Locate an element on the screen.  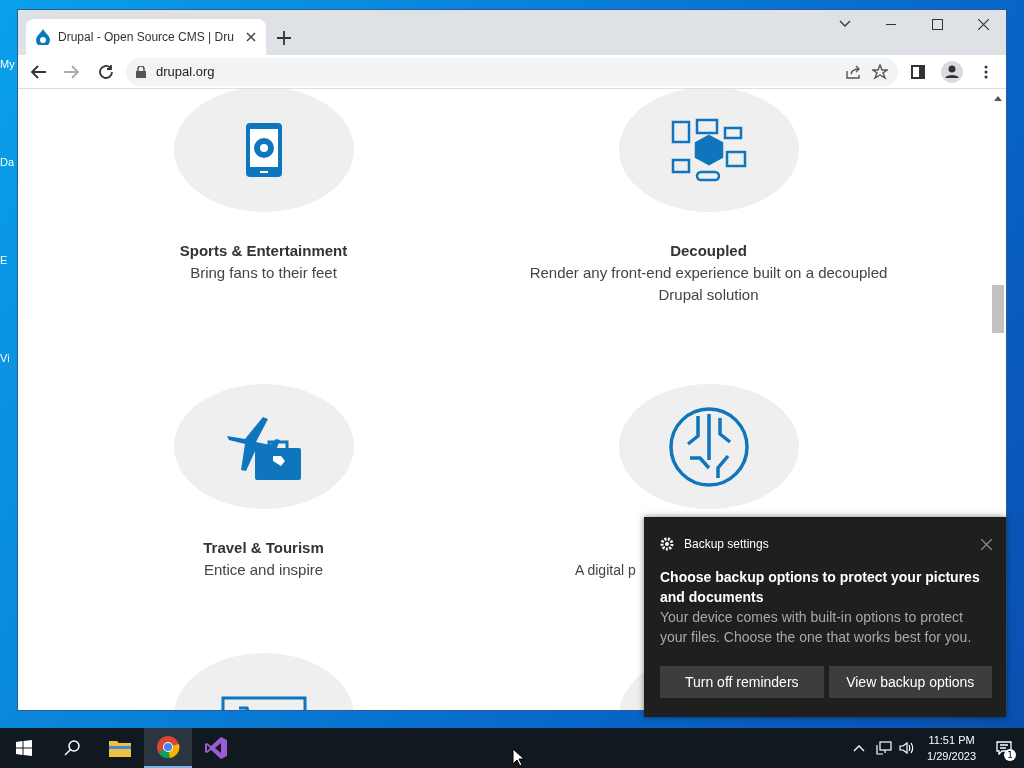
reload-icon is located at coordinates (106, 71).